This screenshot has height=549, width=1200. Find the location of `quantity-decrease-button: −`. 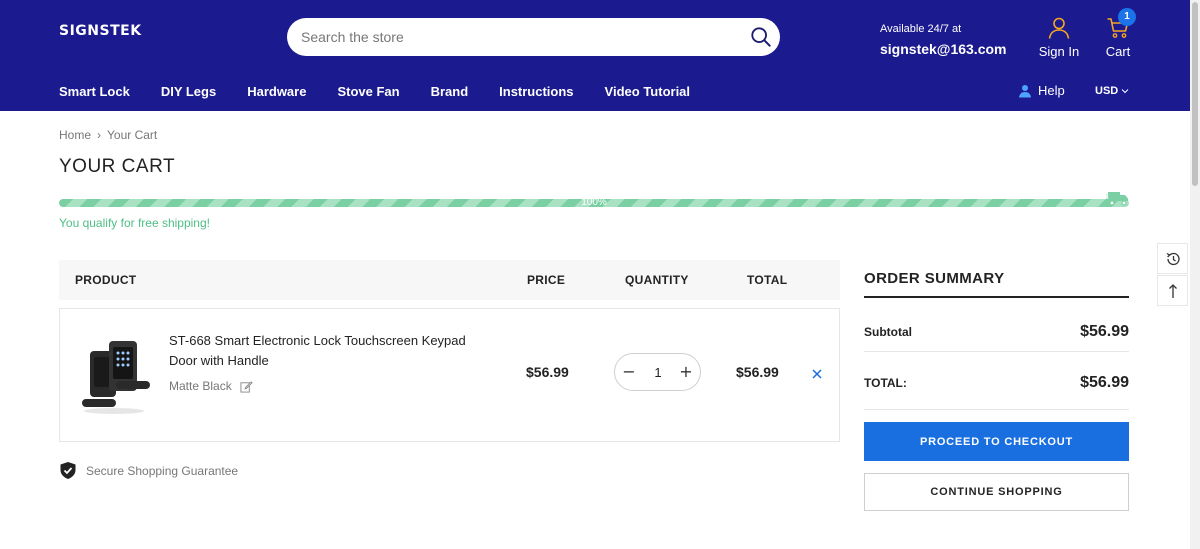

quantity-decrease-button: − is located at coordinates (629, 372).